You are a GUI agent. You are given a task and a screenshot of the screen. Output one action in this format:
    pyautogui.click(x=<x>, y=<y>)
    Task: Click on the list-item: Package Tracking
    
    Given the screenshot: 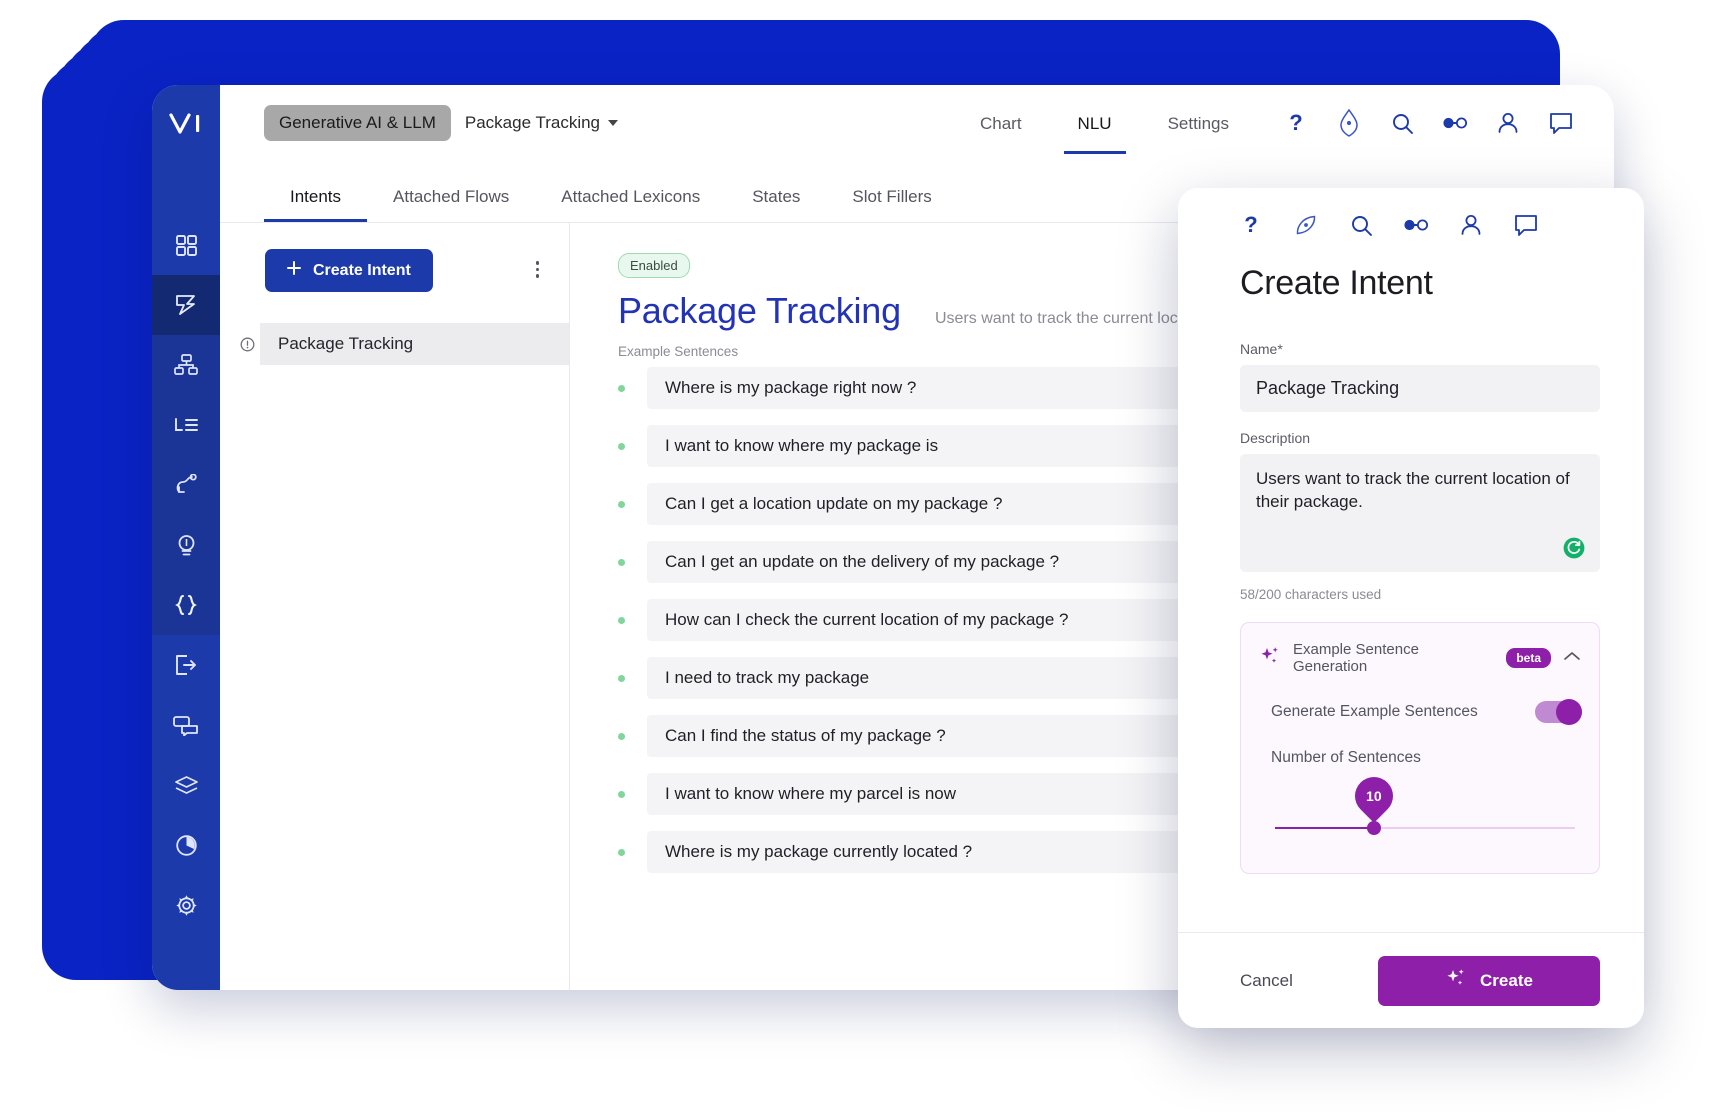 What is the action you would take?
    pyautogui.click(x=394, y=344)
    